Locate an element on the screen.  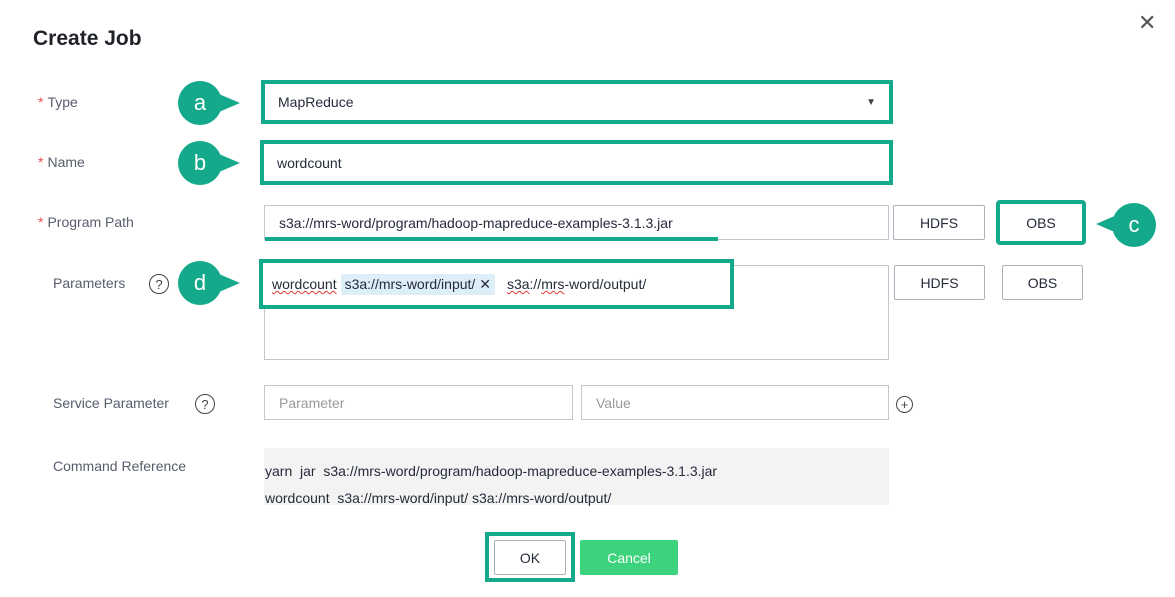
parameter-tag: s3a://mrs-word/input/ ✕ is located at coordinates (417, 284).